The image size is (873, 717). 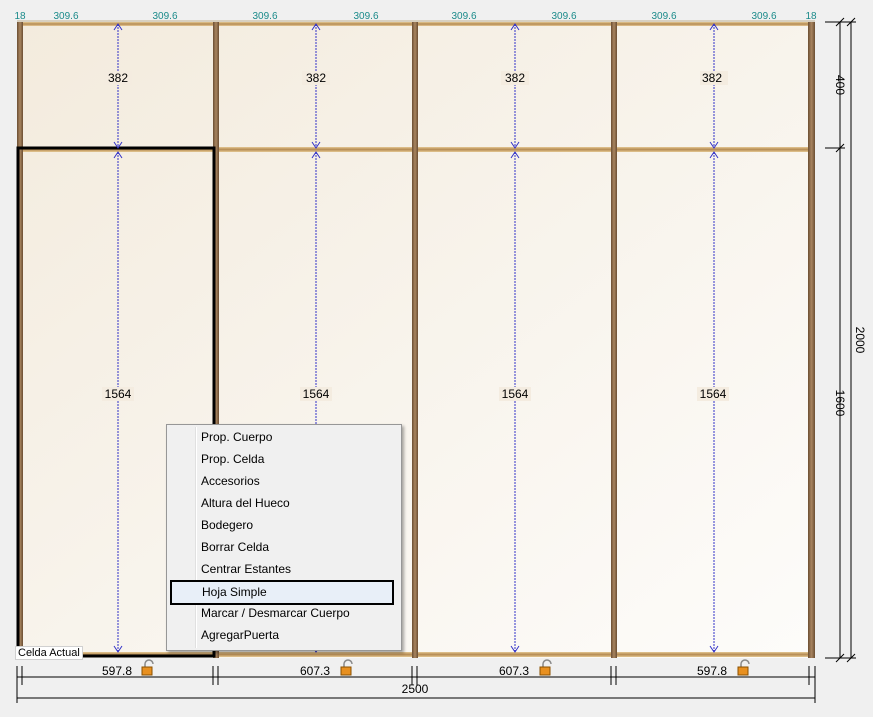 What do you see at coordinates (245, 503) in the screenshot?
I see `menu-item-label: Altura del Hueco` at bounding box center [245, 503].